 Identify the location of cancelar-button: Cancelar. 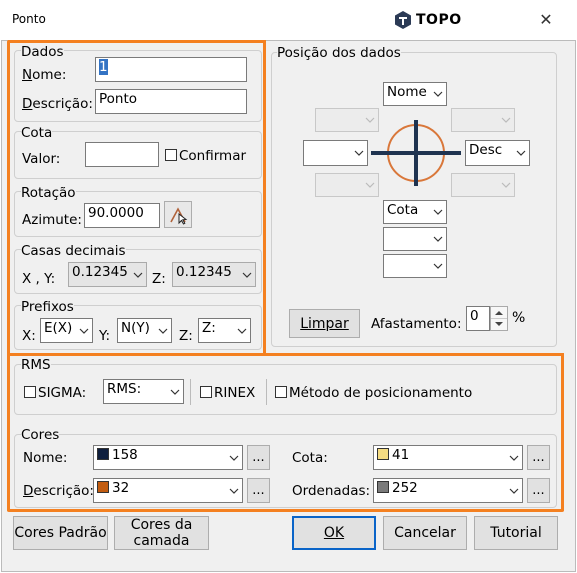
(425, 533).